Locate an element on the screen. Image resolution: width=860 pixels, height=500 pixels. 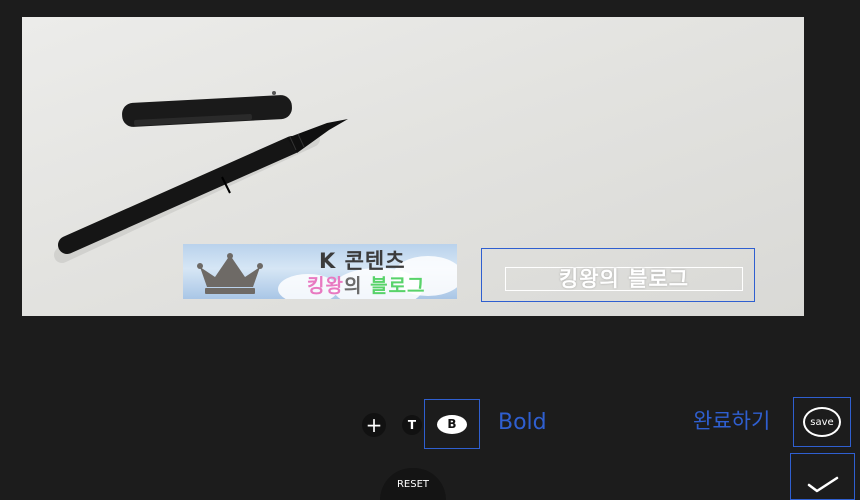
text-tool-button: T is located at coordinates (412, 425).